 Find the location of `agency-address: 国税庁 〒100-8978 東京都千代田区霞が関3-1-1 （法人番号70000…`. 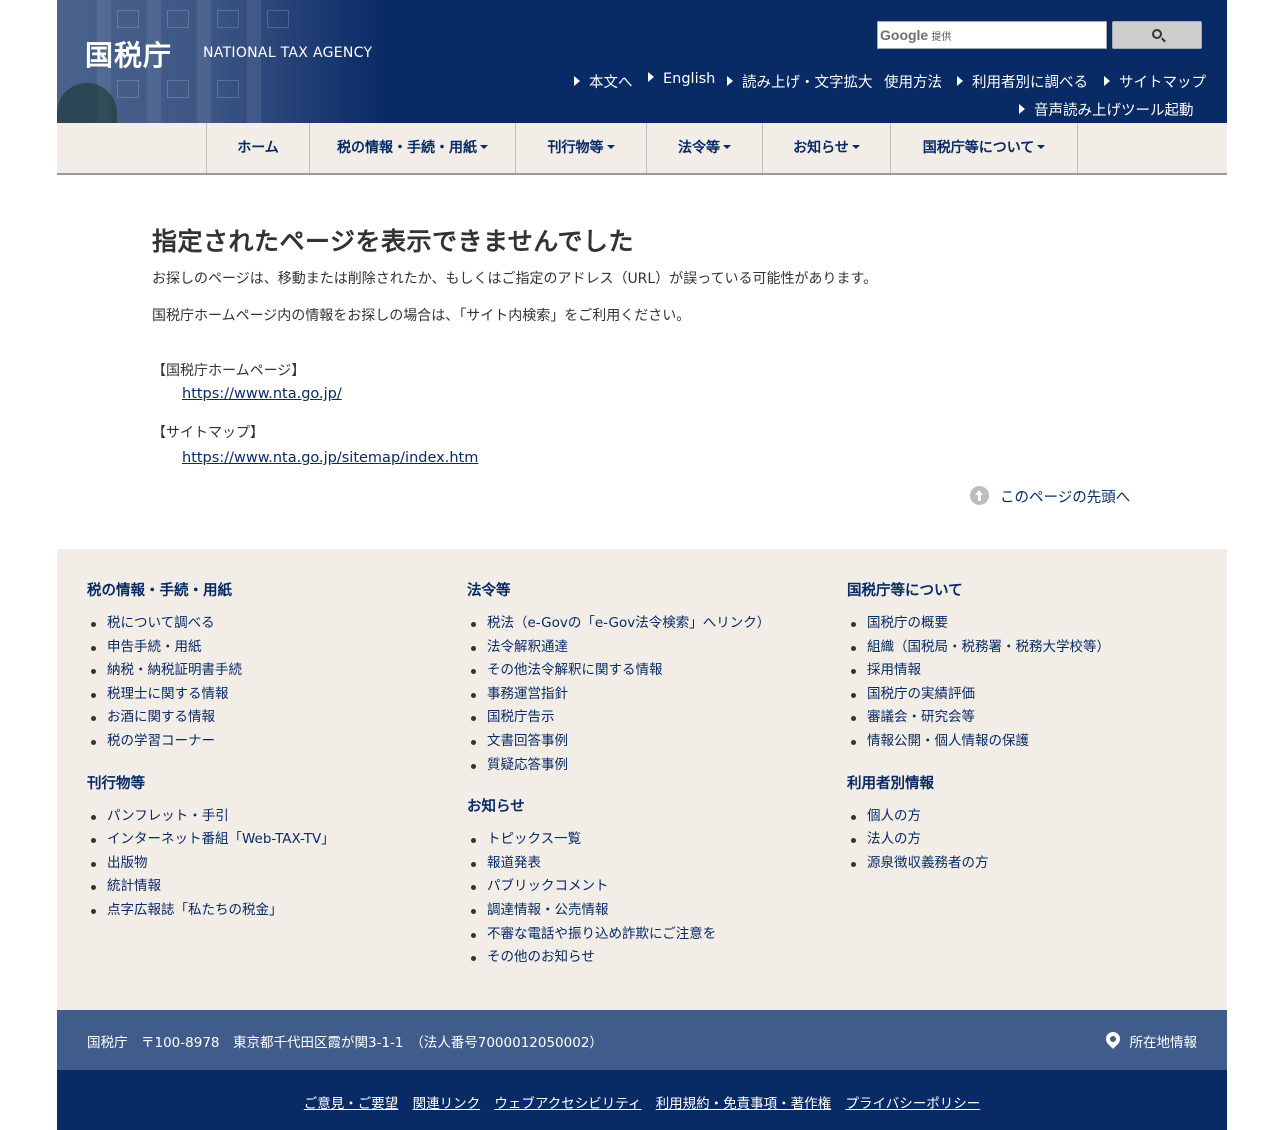

agency-address: 国税庁 〒100-8978 東京都千代田区霞が関3-1-1 （法人番号70000… is located at coordinates (345, 1043).